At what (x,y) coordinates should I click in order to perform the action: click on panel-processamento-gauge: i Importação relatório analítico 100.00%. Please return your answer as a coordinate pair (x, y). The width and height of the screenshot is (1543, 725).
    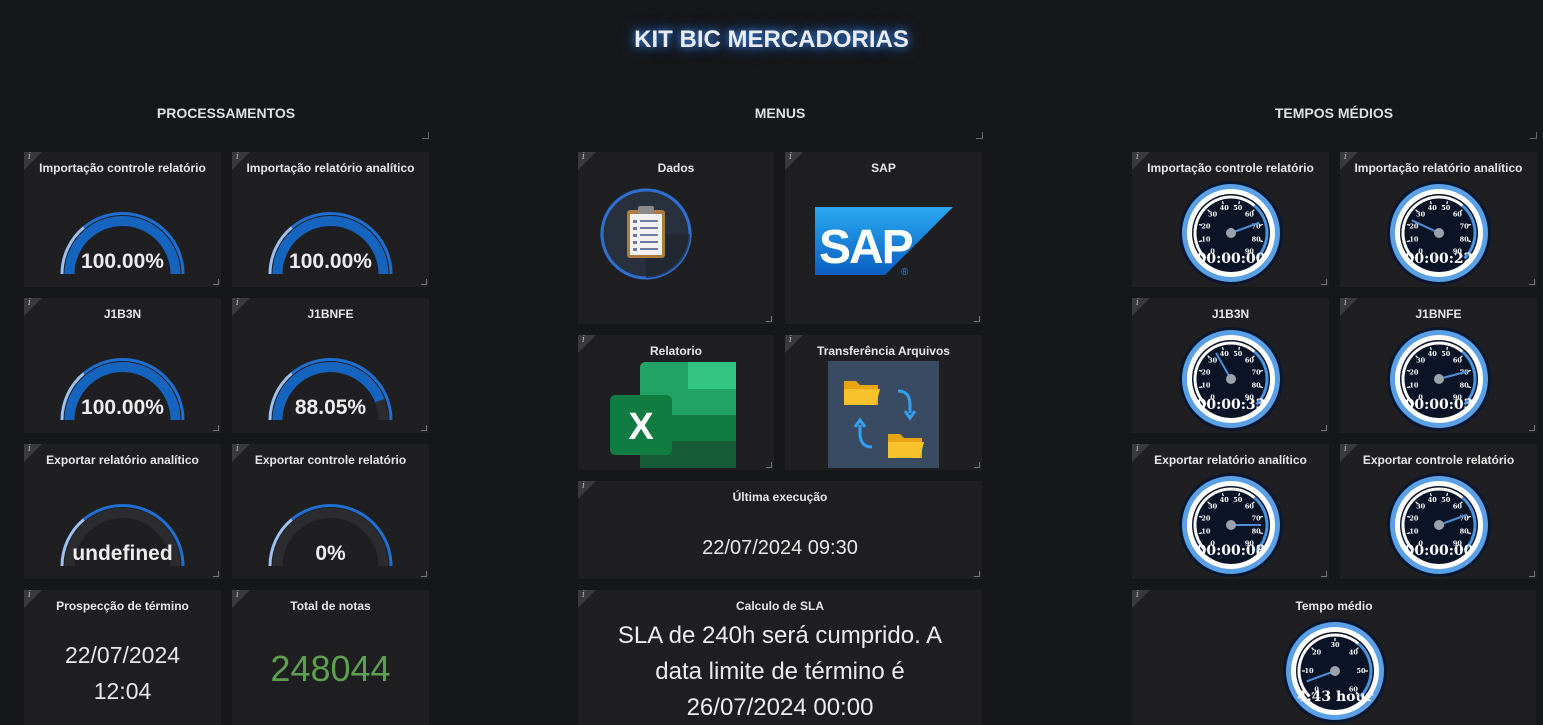
    Looking at the image, I should click on (330, 219).